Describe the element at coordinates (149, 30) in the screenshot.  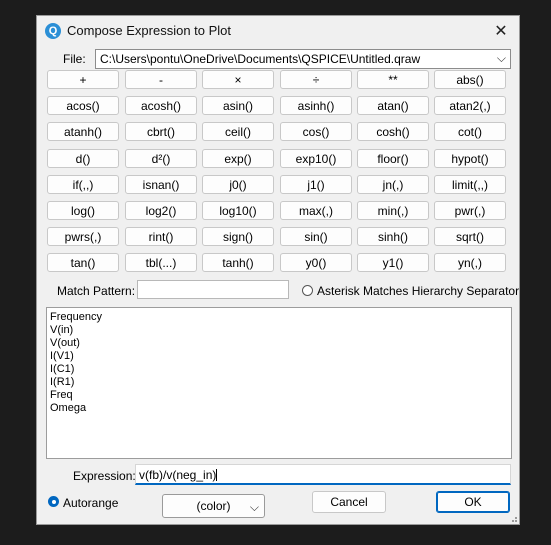
I see `dialog-title: Compose Expression to Plot` at that location.